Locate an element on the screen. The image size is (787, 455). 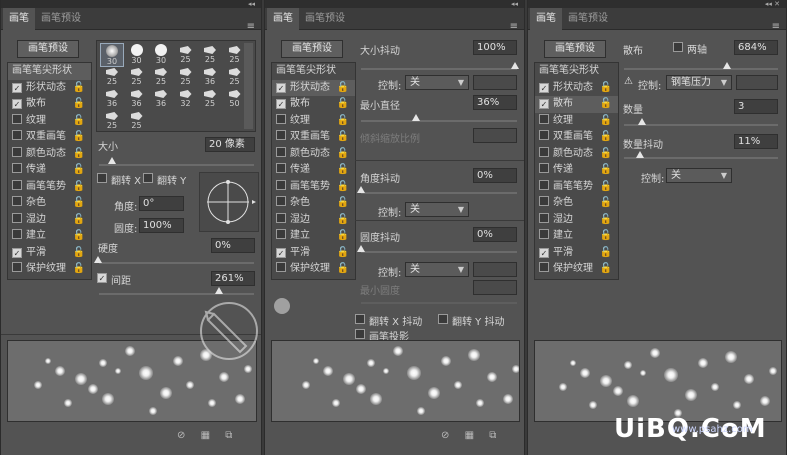
roundness-control-select: 关 ▼ is located at coordinates (437, 269).